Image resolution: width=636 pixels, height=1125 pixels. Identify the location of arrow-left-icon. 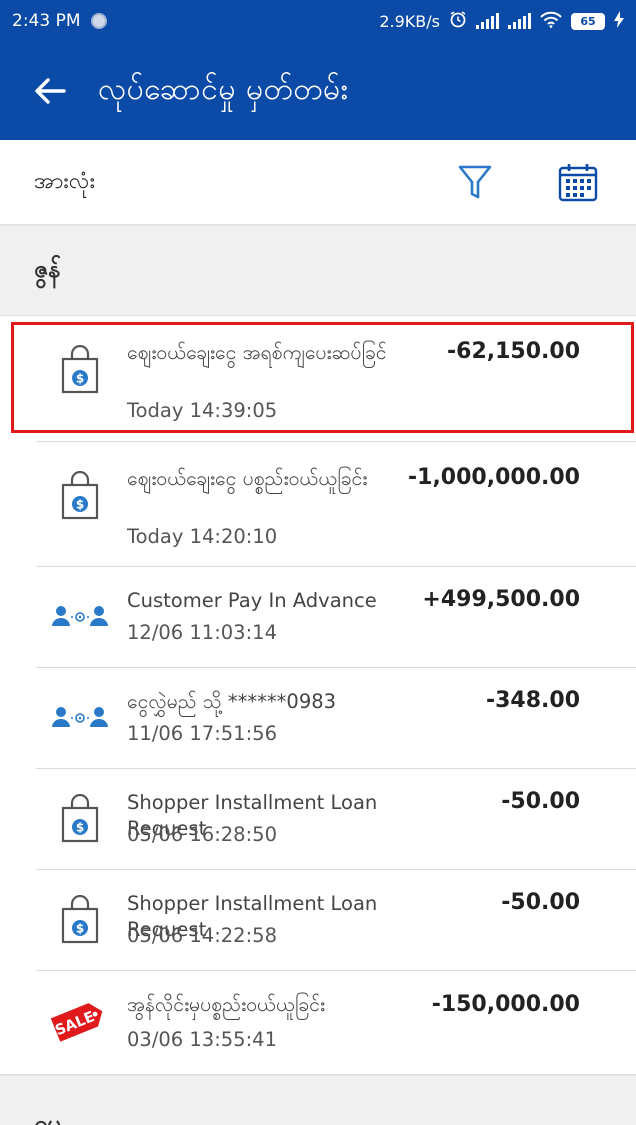
(50, 91).